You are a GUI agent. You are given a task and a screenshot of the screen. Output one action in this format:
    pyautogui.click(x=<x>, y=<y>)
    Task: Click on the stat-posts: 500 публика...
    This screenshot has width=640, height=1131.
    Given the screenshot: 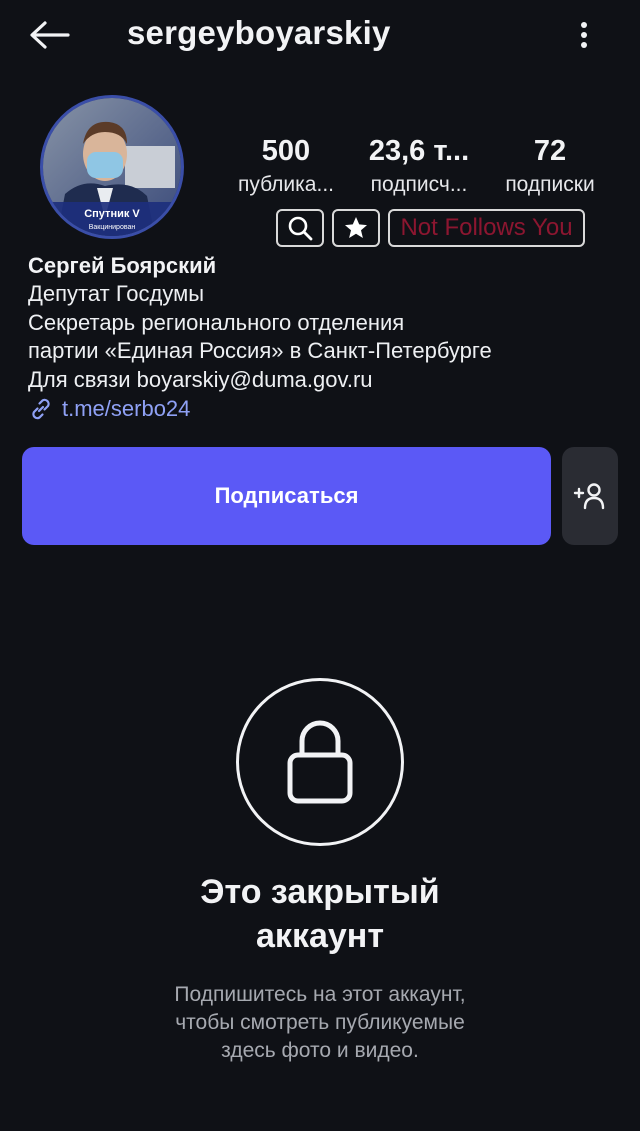 What is the action you would take?
    pyautogui.click(x=286, y=166)
    